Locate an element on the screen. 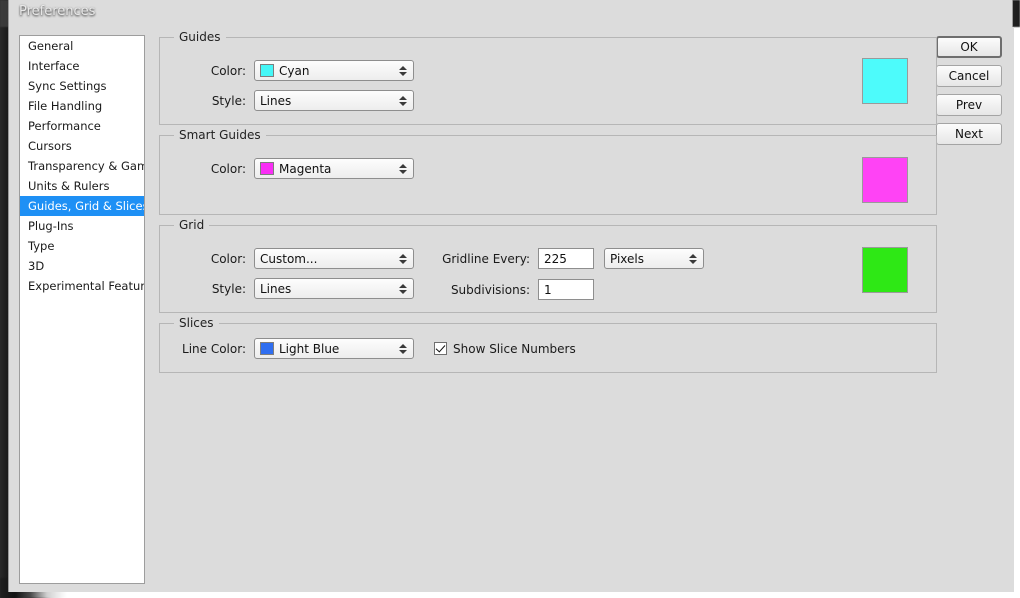 The image size is (1020, 598). guides-style-value: Lines is located at coordinates (276, 100).